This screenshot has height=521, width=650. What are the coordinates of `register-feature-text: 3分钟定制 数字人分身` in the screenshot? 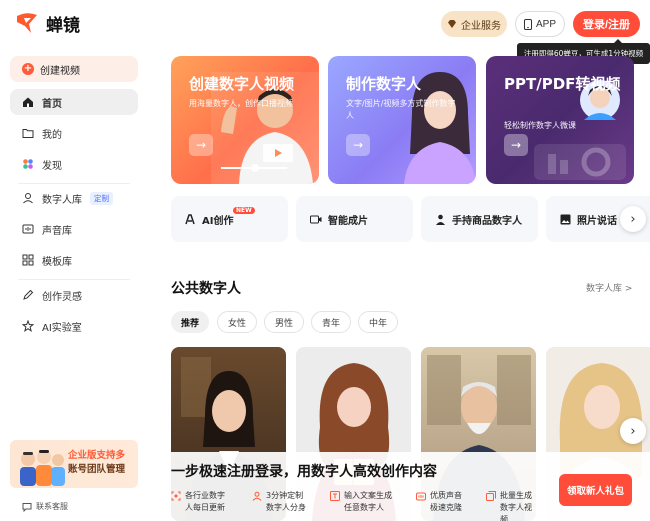 It's located at (286, 502).